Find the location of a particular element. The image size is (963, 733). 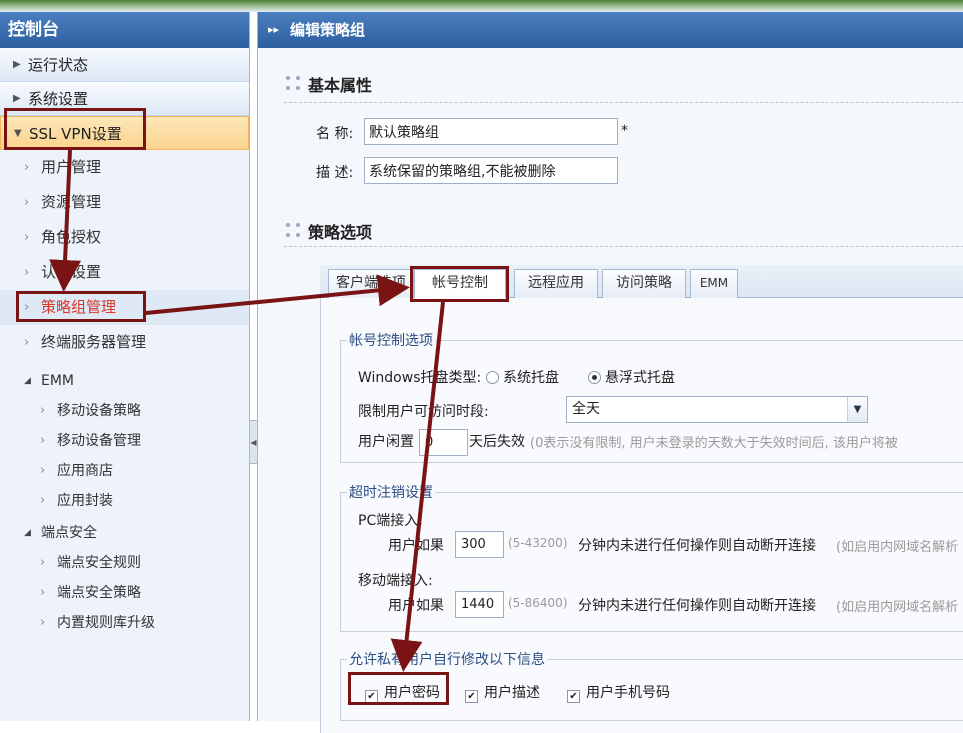

fieldset-legend: 允许私有用户自行修改以下信息 is located at coordinates (447, 660).